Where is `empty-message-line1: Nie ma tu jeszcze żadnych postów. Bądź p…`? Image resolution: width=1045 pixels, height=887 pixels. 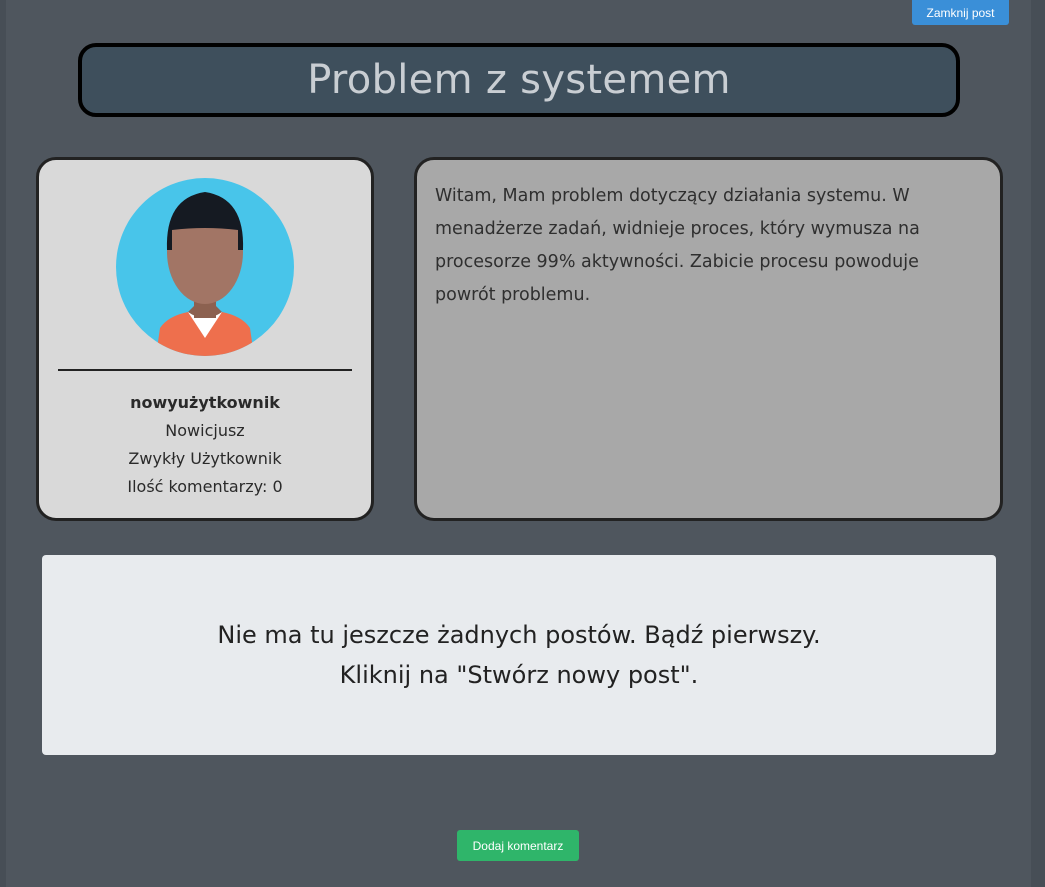
empty-message-line1: Nie ma tu jeszcze żadnych postów. Bądź p… is located at coordinates (519, 635).